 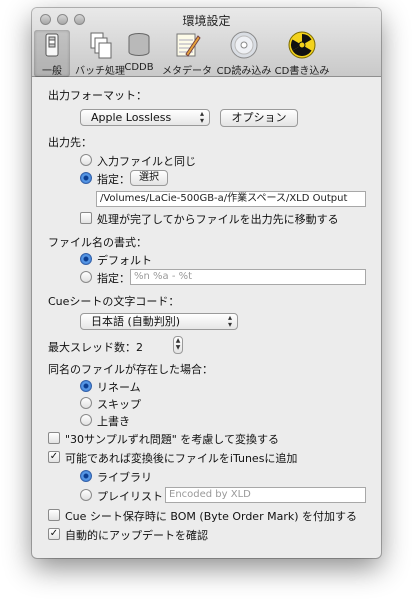 I want to click on database-icon, so click(x=139, y=45).